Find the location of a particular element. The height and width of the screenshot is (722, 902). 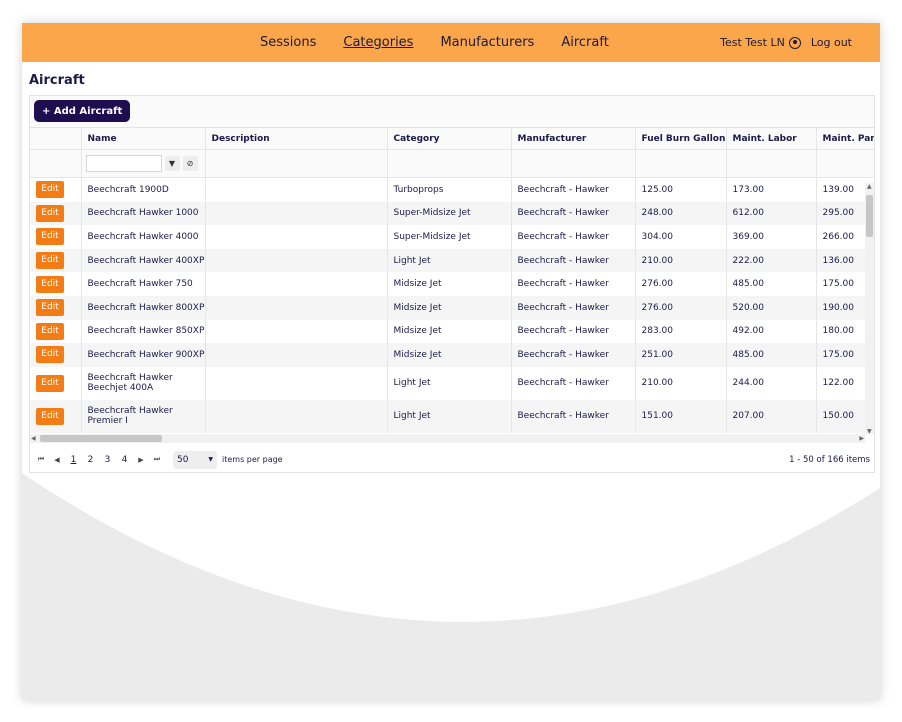

filter-cell-name: ▼ ⊘ is located at coordinates (143, 163).